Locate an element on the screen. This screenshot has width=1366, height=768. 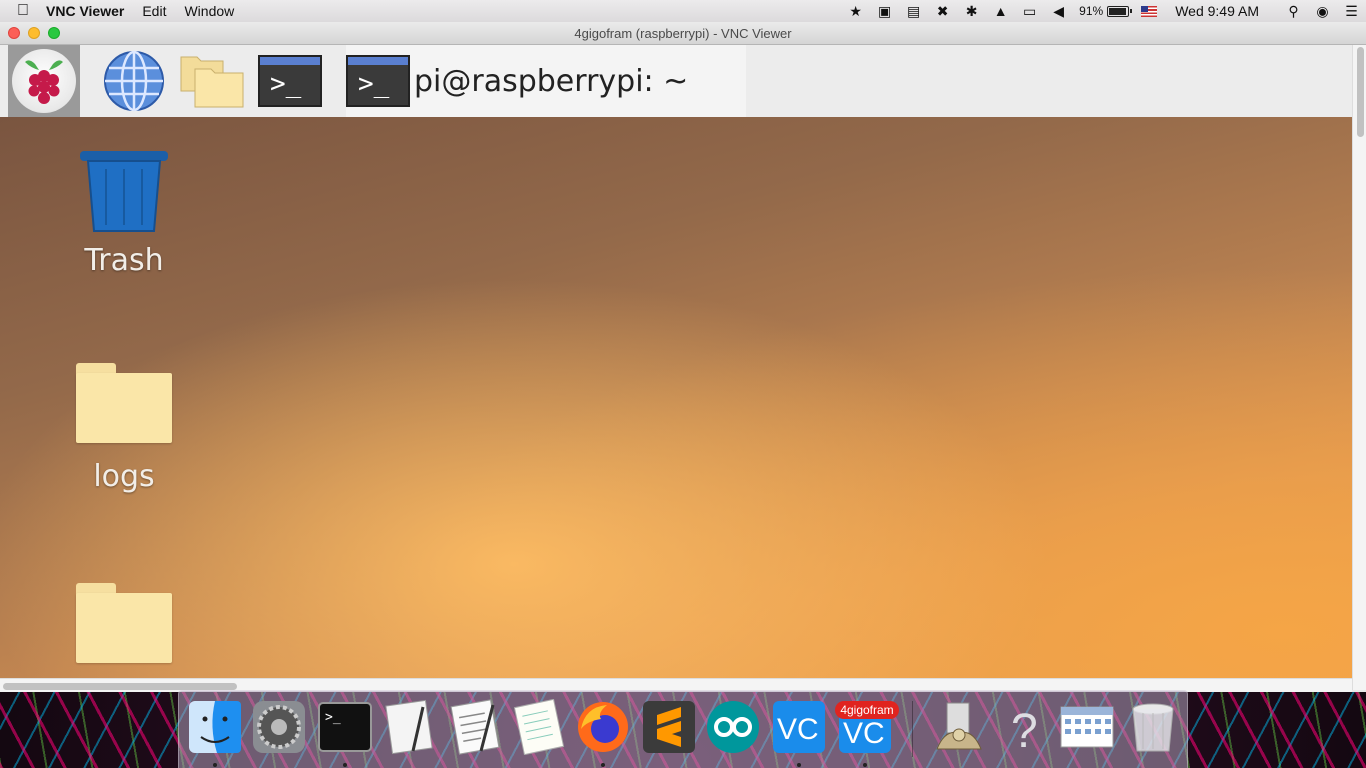
ferry-icon: ▤ is located at coordinates (913, 11).